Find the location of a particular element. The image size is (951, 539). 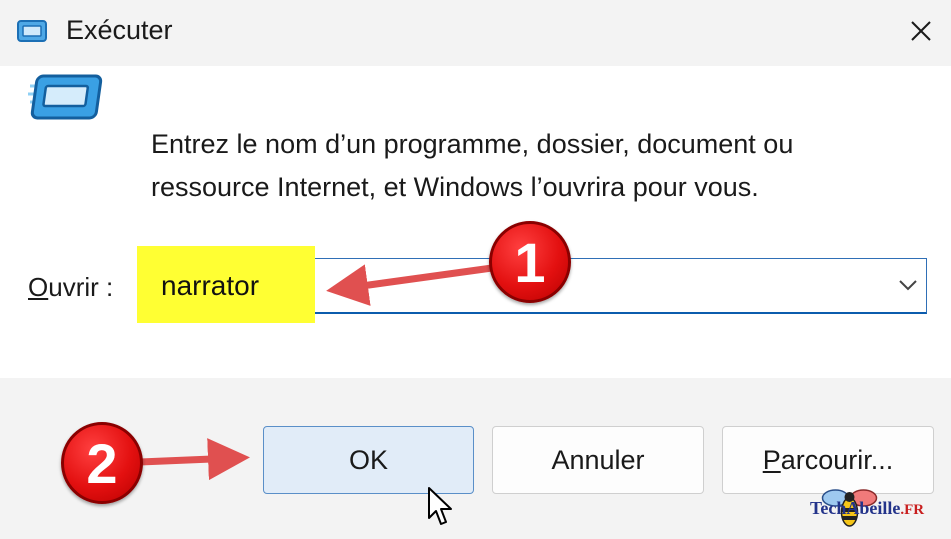

open-label-text: uvrir : is located at coordinates (81, 287).